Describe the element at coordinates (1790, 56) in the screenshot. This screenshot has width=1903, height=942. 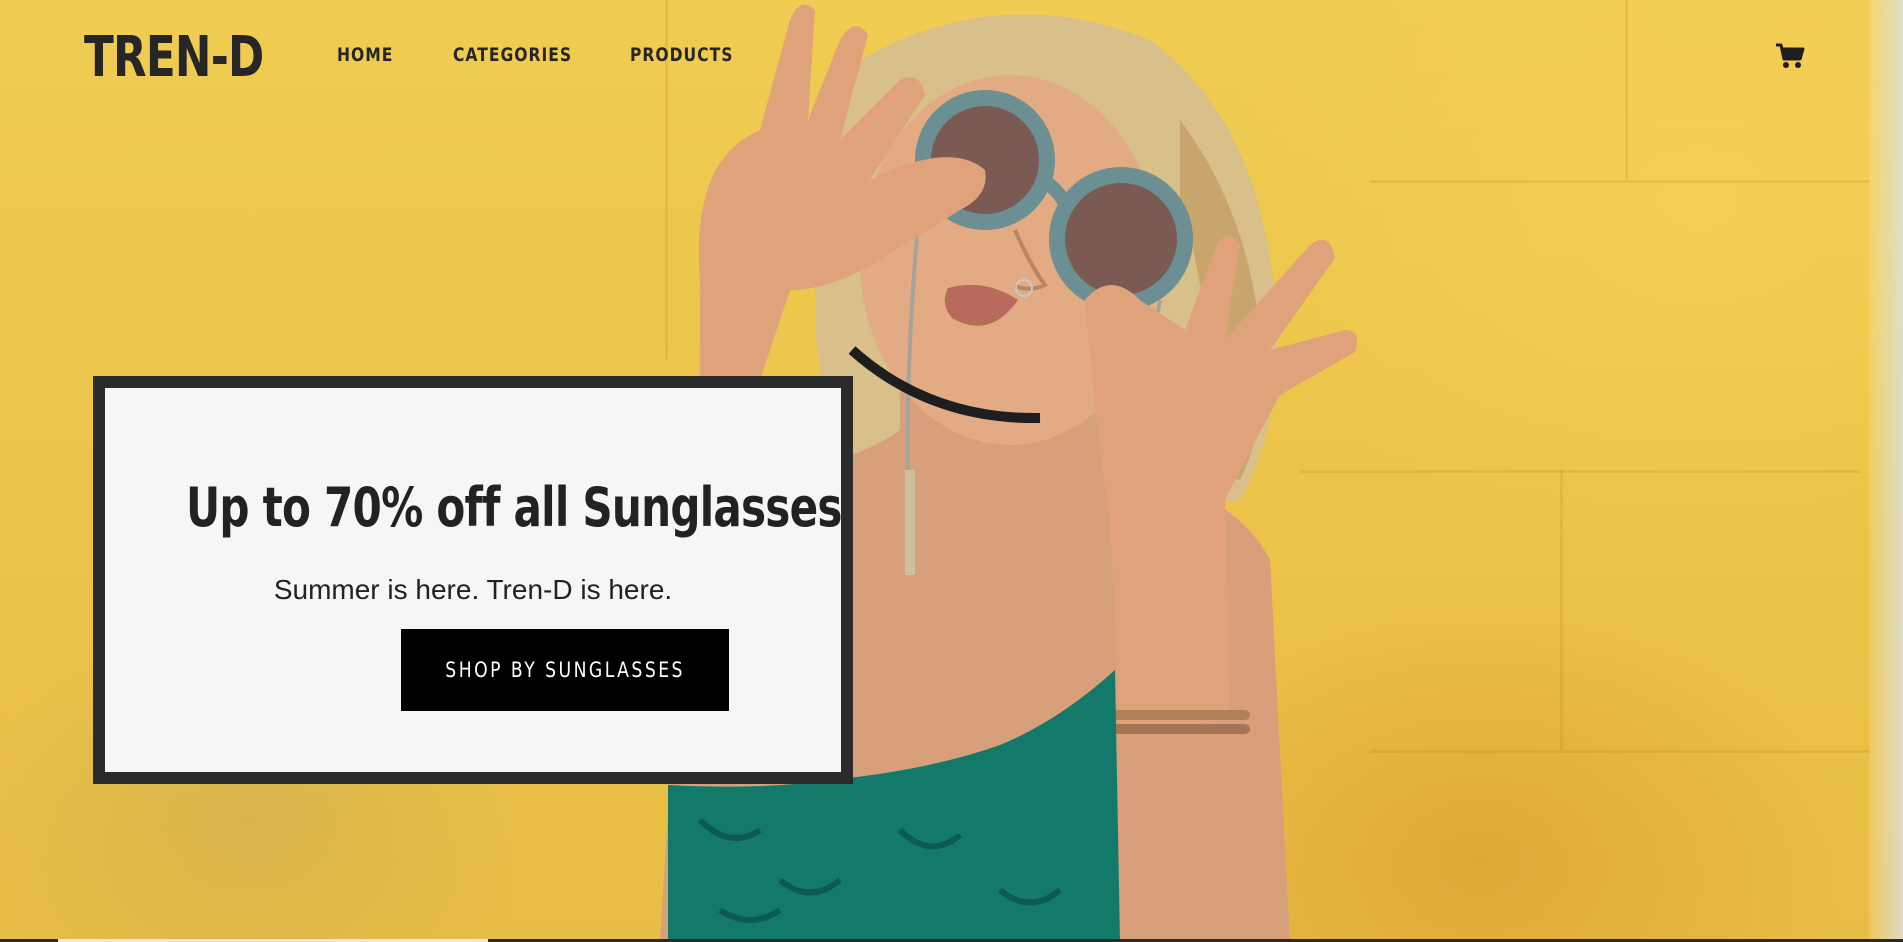
I see `cart-icon` at that location.